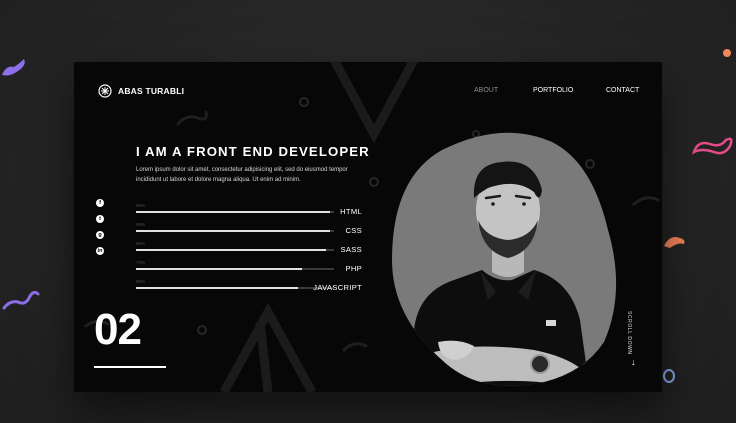 The height and width of the screenshot is (423, 736). What do you see at coordinates (100, 203) in the screenshot?
I see `facebook-icon: f` at bounding box center [100, 203].